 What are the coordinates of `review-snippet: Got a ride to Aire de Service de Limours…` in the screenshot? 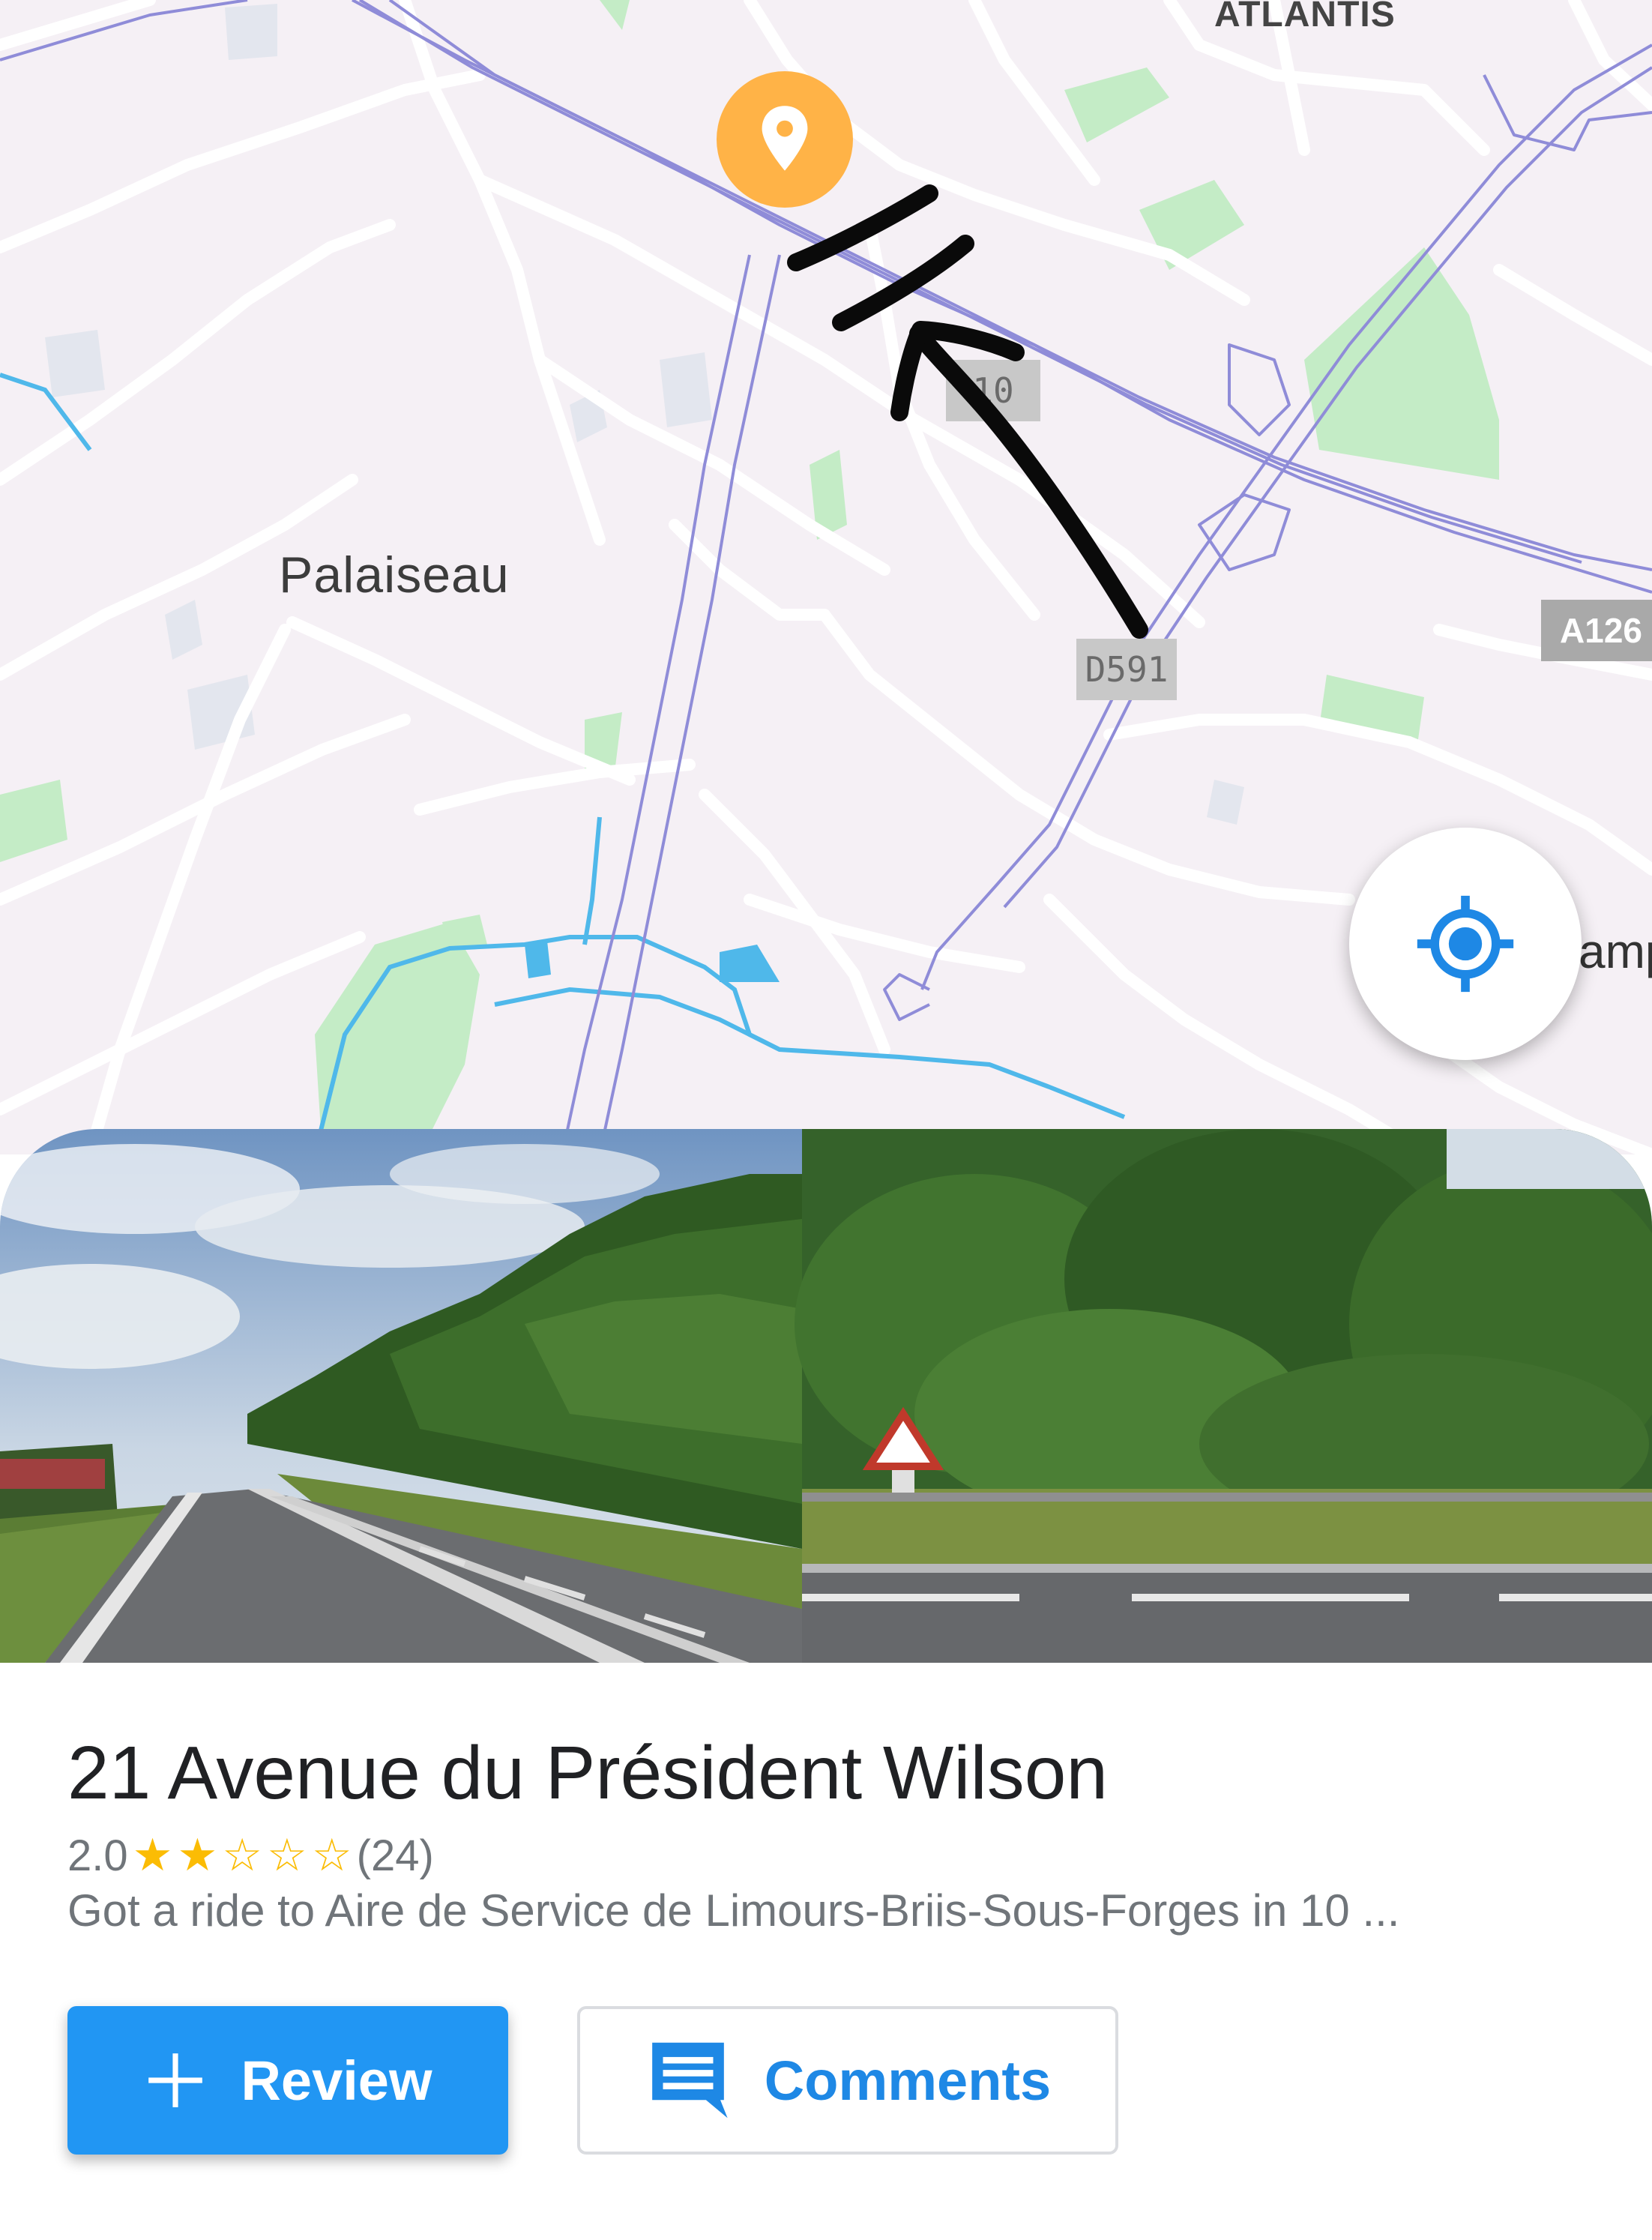 It's located at (733, 1910).